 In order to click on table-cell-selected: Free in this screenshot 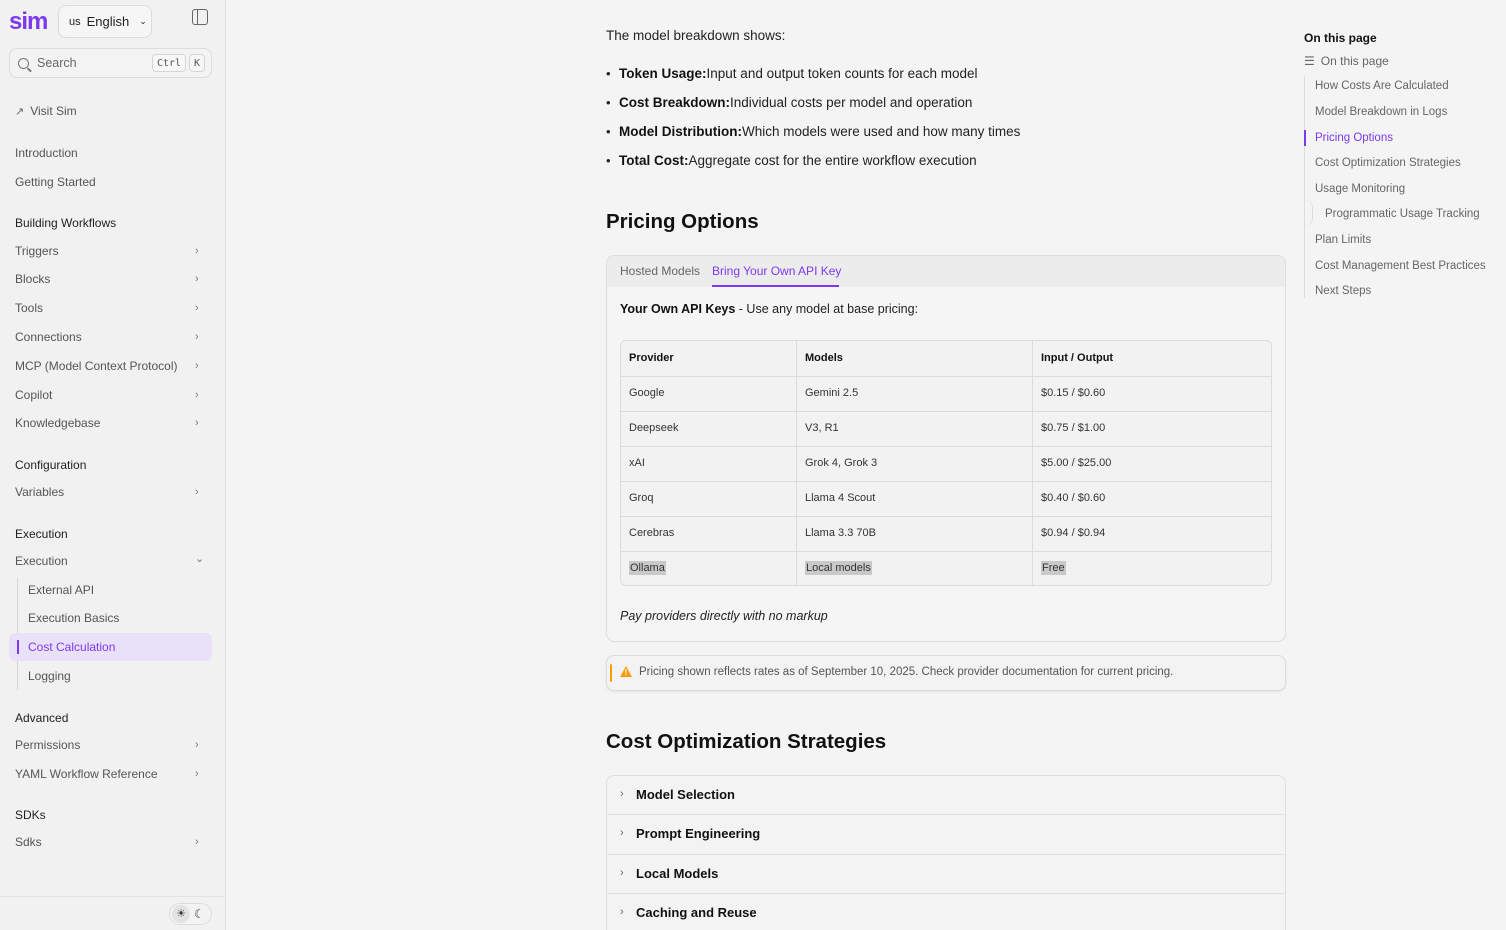, I will do `click(1053, 568)`.